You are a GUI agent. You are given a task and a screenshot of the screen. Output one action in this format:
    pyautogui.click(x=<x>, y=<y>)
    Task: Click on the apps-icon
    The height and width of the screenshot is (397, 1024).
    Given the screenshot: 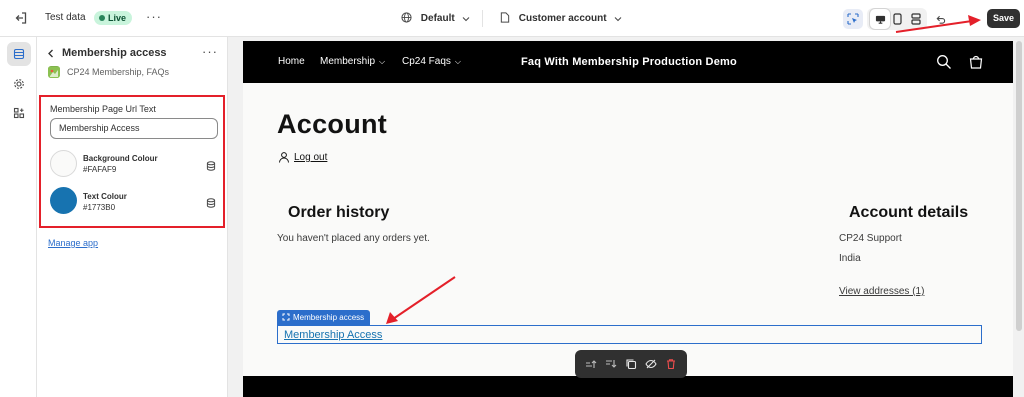 What is the action you would take?
    pyautogui.click(x=19, y=113)
    